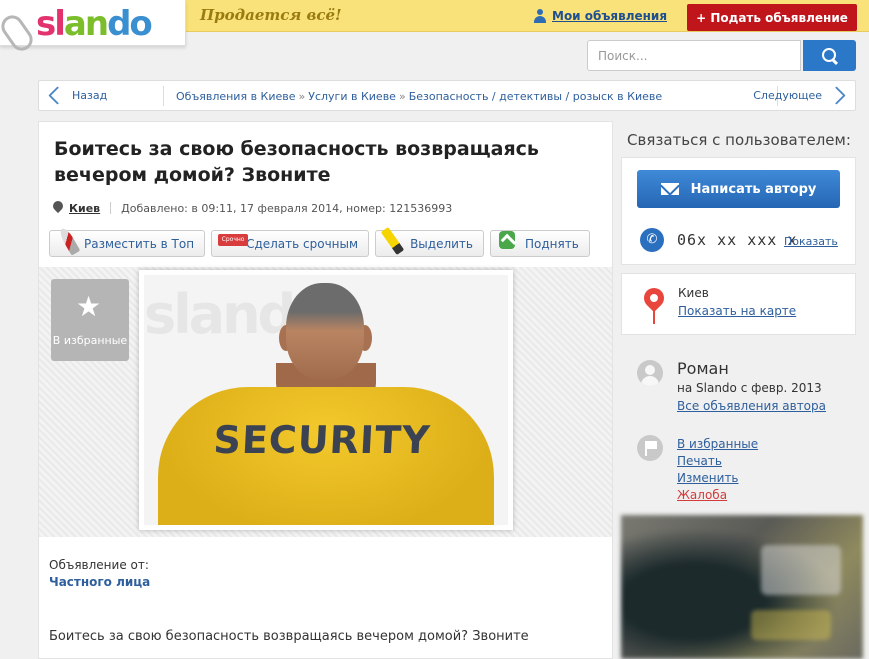  Describe the element at coordinates (742, 587) in the screenshot. I see `blurred-ad-banner` at that location.